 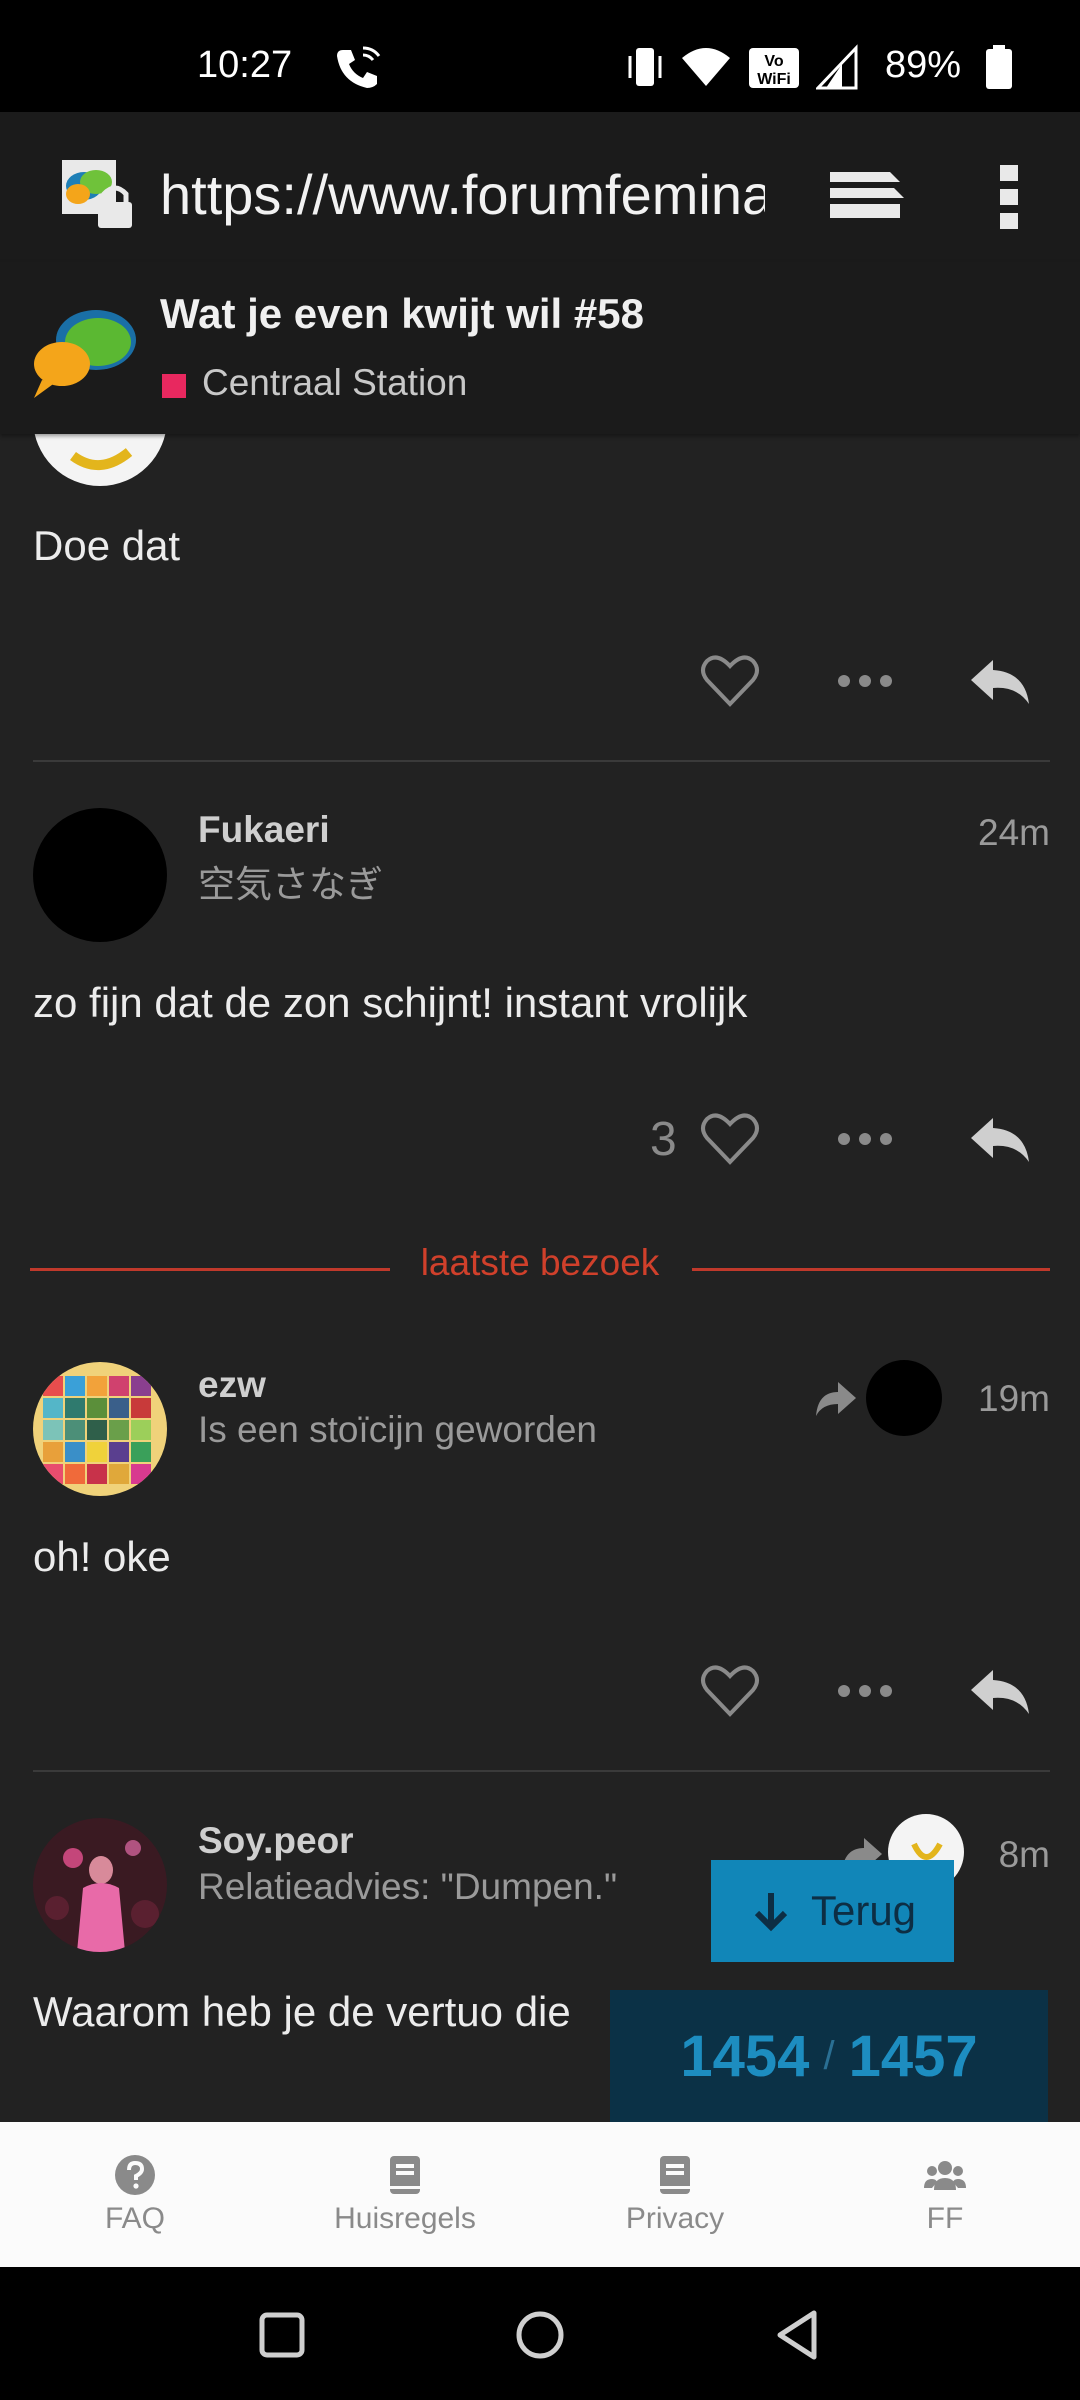 I want to click on post-user-title: 空気さなぎ, so click(x=290, y=884).